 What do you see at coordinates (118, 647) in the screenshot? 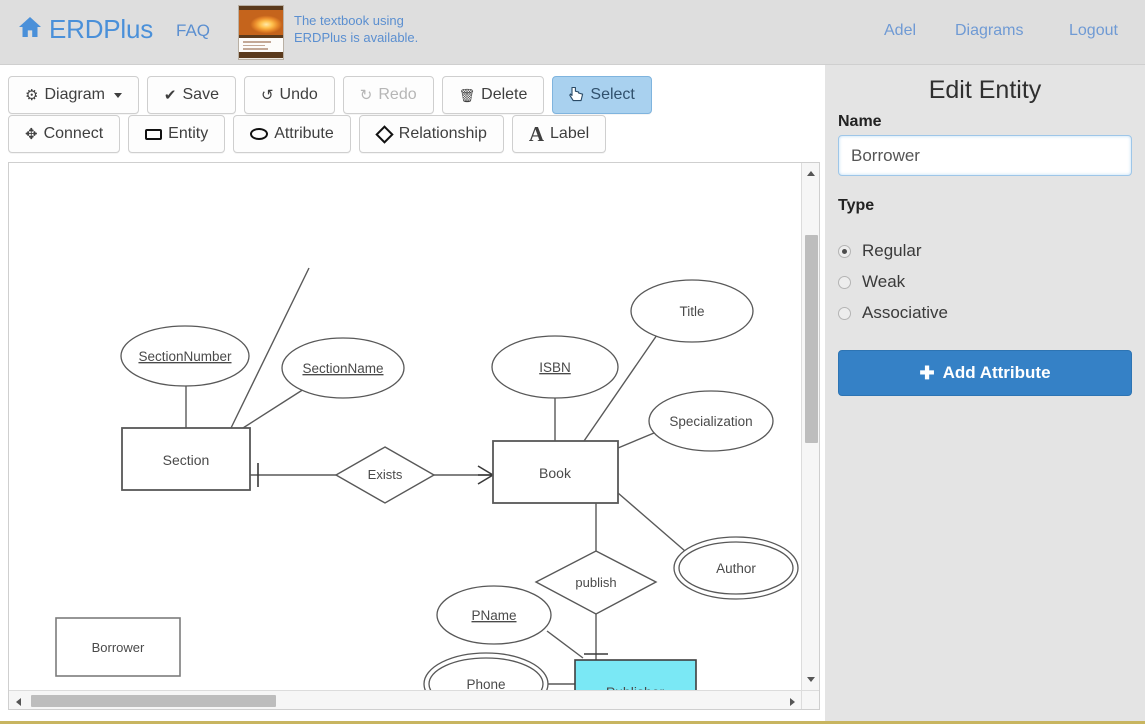
I see `entity-borrower: Borrower` at bounding box center [118, 647].